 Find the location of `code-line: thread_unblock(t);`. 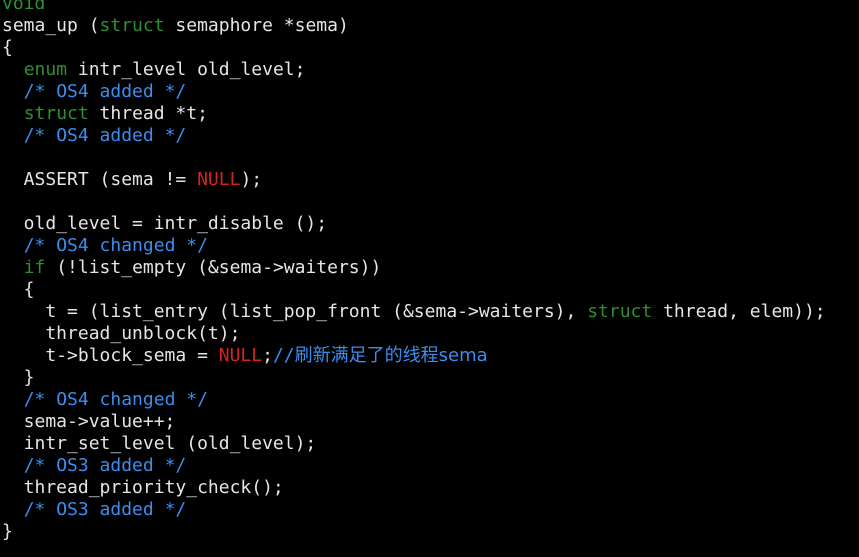

code-line: thread_unblock(t); is located at coordinates (429, 334).